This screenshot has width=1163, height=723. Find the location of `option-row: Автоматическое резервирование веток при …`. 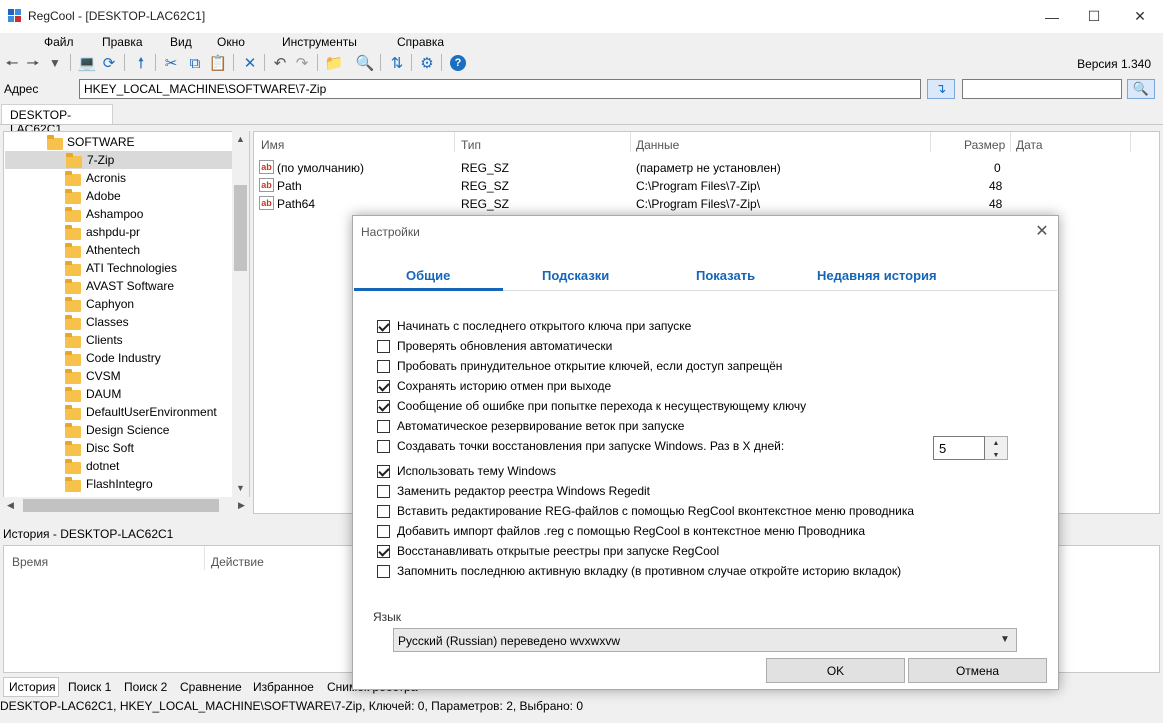

option-row: Автоматическое резервирование веток при … is located at coordinates (677, 427).